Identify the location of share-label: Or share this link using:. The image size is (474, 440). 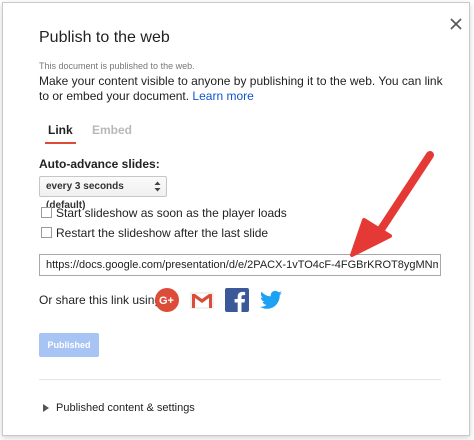
(102, 300).